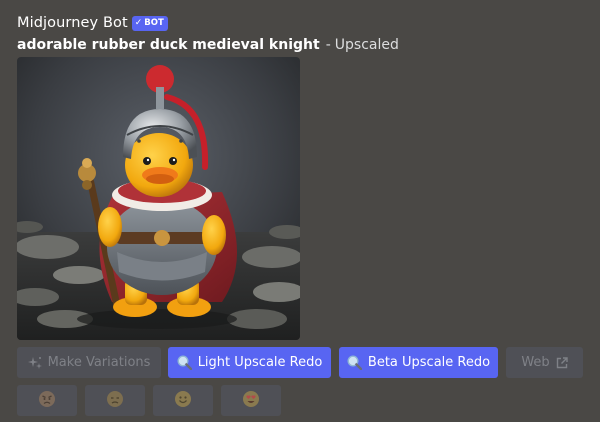 The image size is (600, 422). I want to click on message-header: Midjourney Bot ✓ BOT, so click(92, 23).